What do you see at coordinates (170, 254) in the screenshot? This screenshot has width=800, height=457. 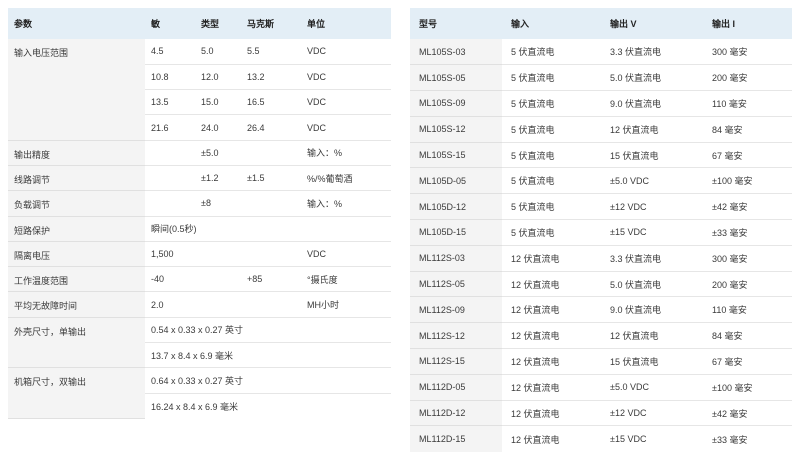 I see `min-cell: 1,500` at bounding box center [170, 254].